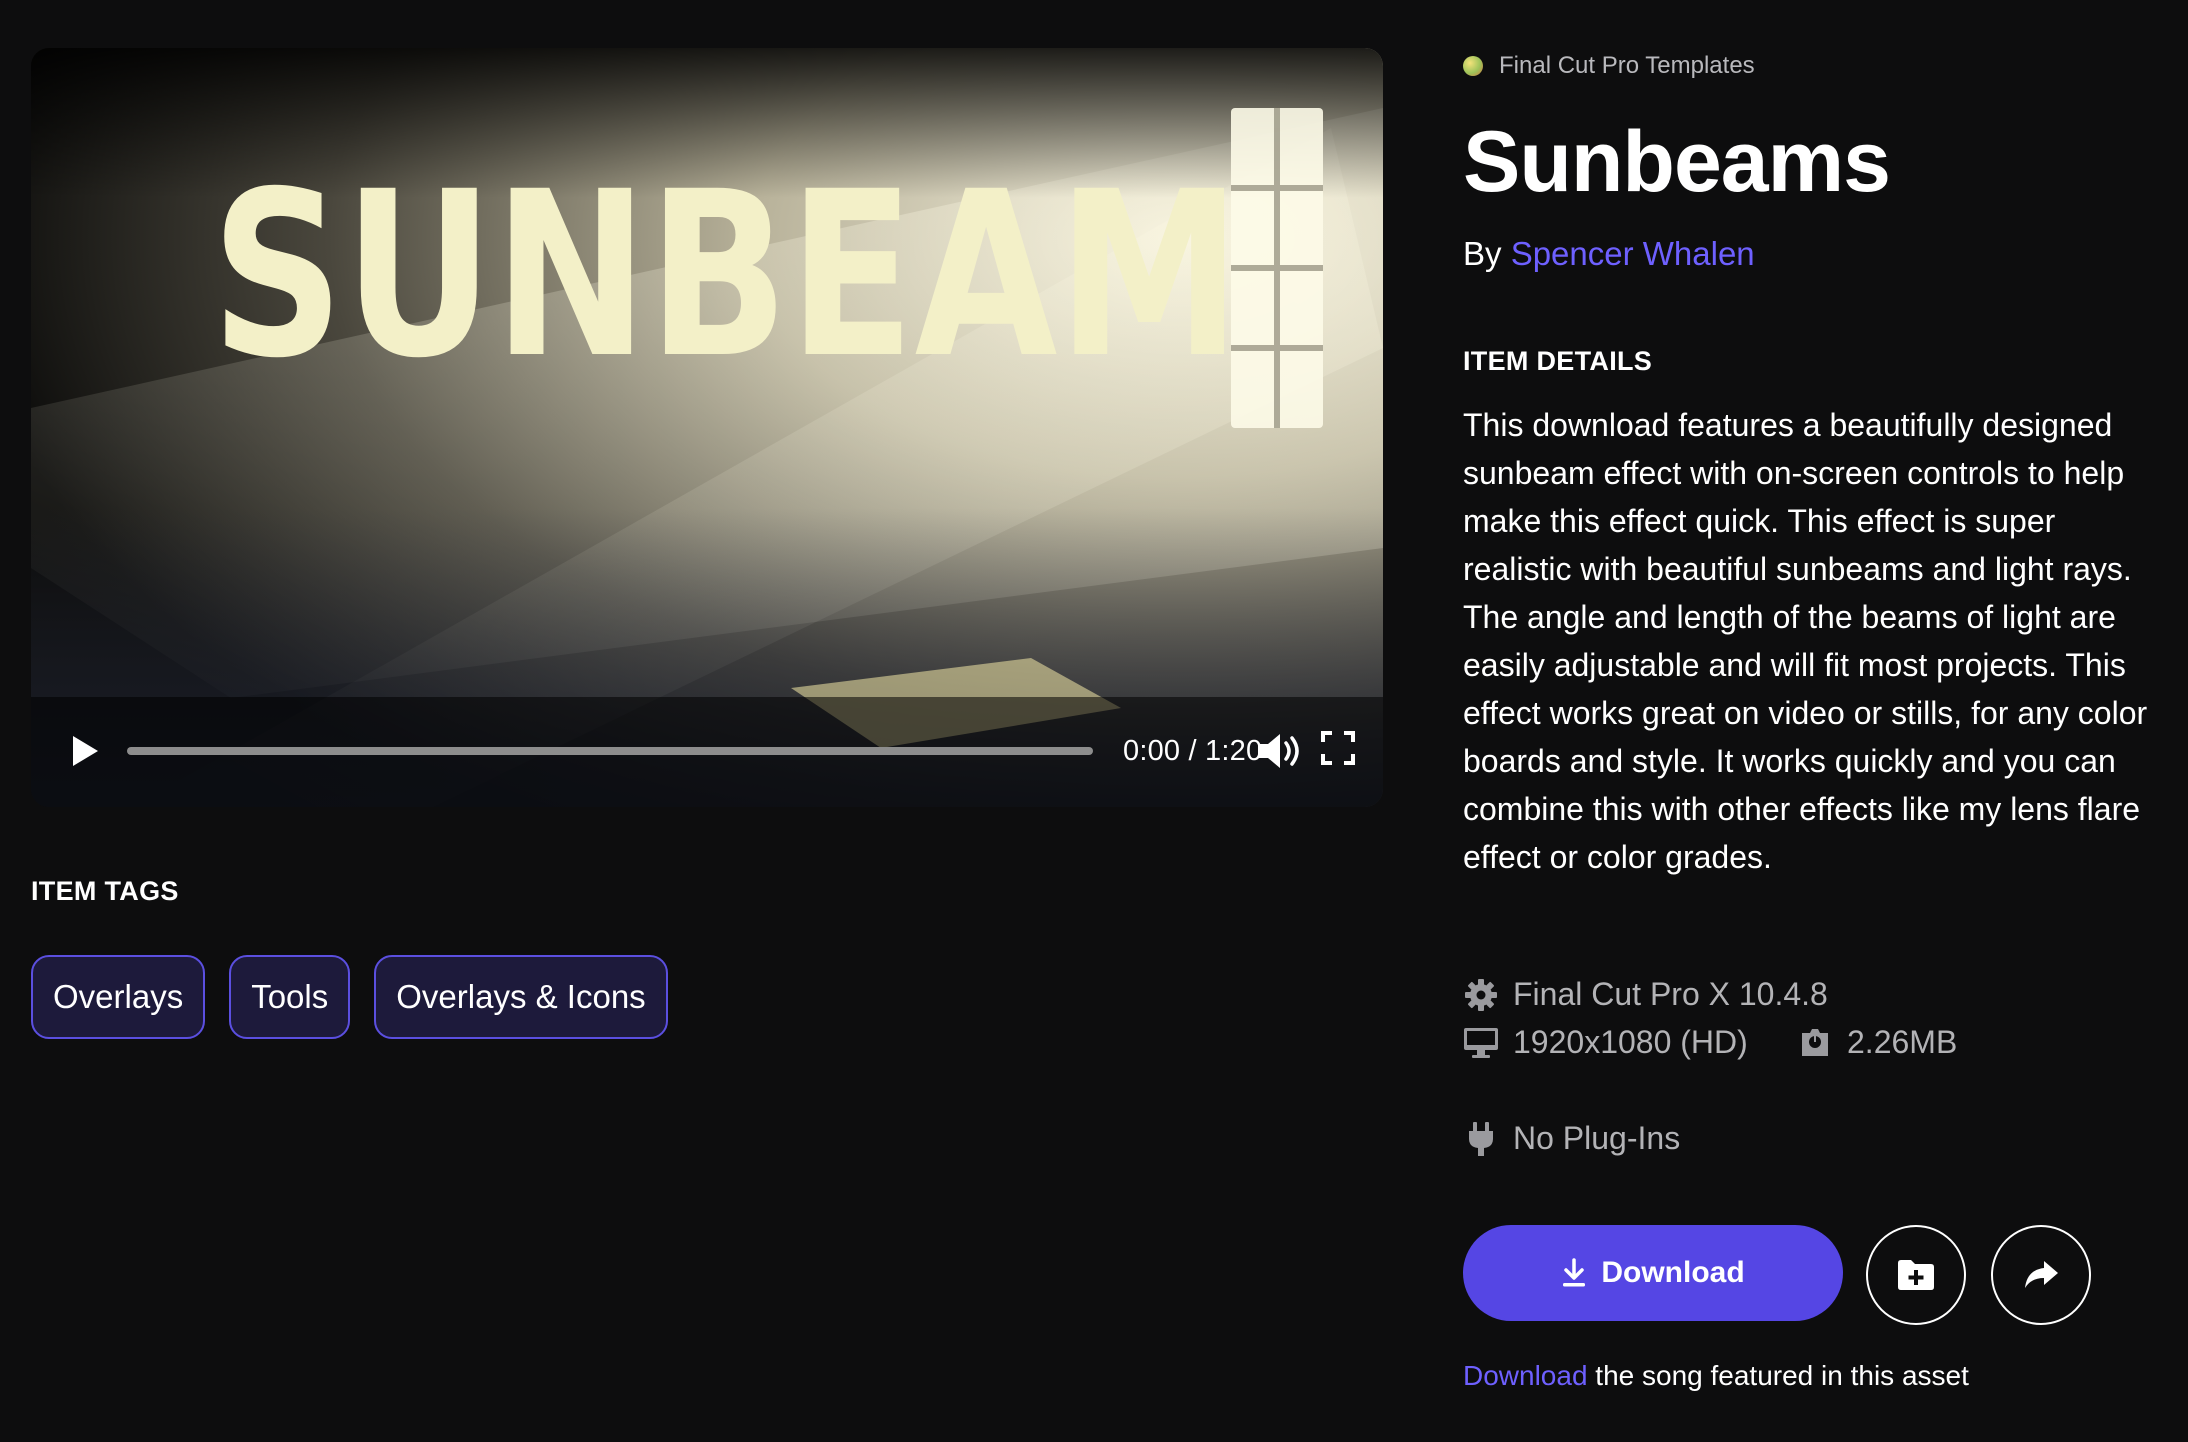 The height and width of the screenshot is (1442, 2188). What do you see at coordinates (1481, 1043) in the screenshot?
I see `monitor-icon` at bounding box center [1481, 1043].